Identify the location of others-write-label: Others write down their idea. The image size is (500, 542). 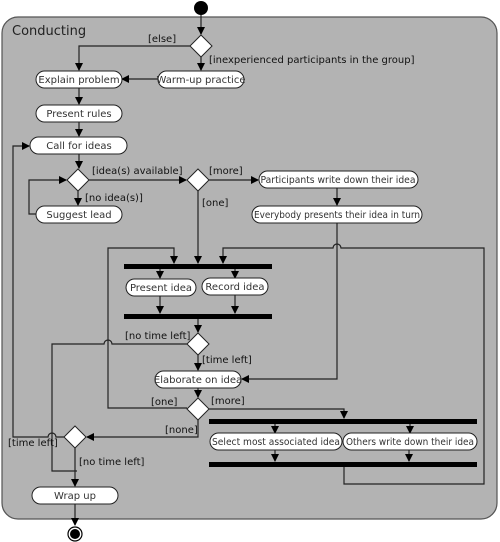
(410, 442).